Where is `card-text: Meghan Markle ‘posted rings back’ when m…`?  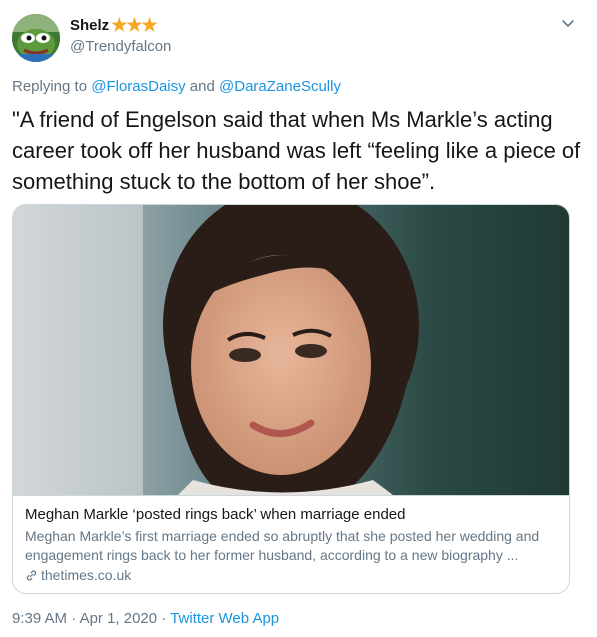
card-text: Meghan Markle ‘posted rings back’ when m… is located at coordinates (291, 544).